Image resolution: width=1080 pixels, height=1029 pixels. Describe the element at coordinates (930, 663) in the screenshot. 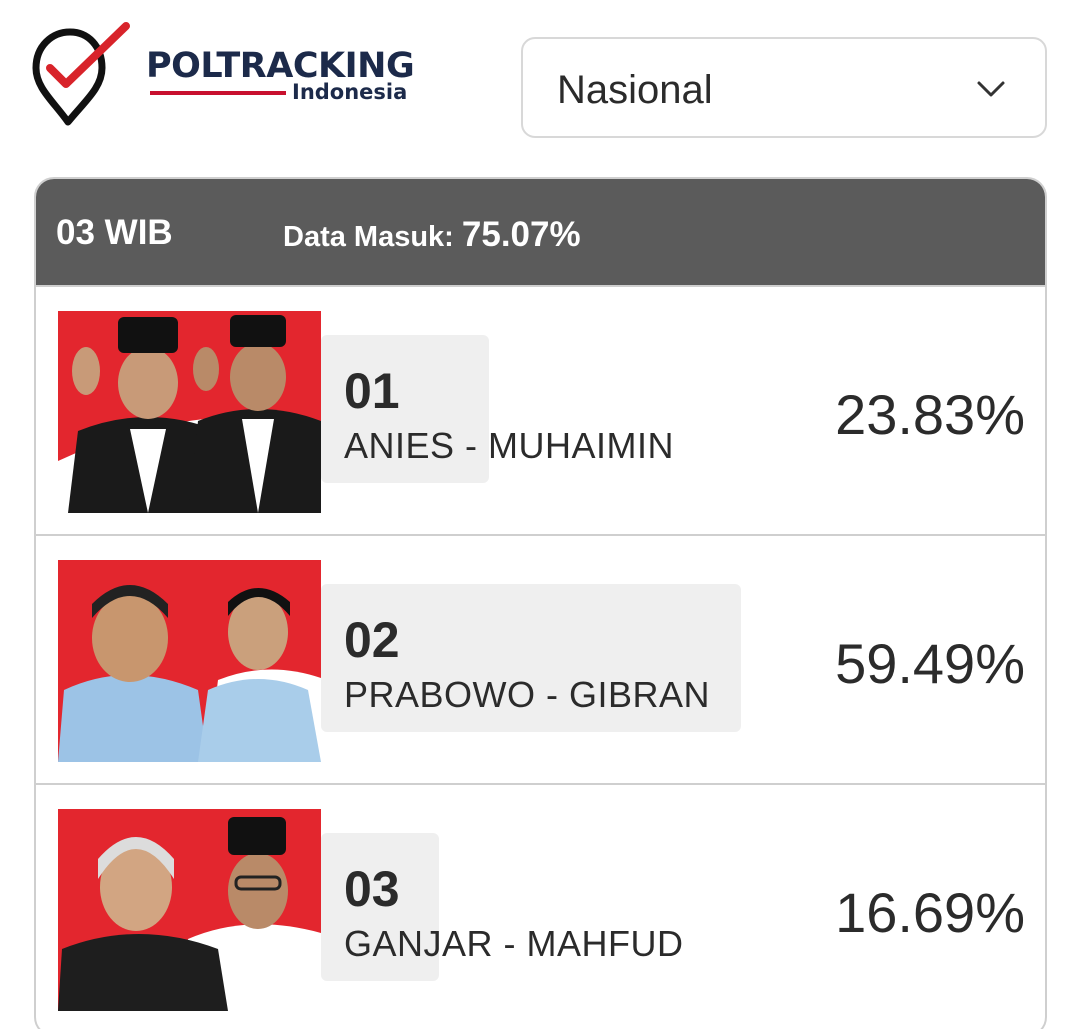

I see `candidate-percent: 59.49%` at that location.